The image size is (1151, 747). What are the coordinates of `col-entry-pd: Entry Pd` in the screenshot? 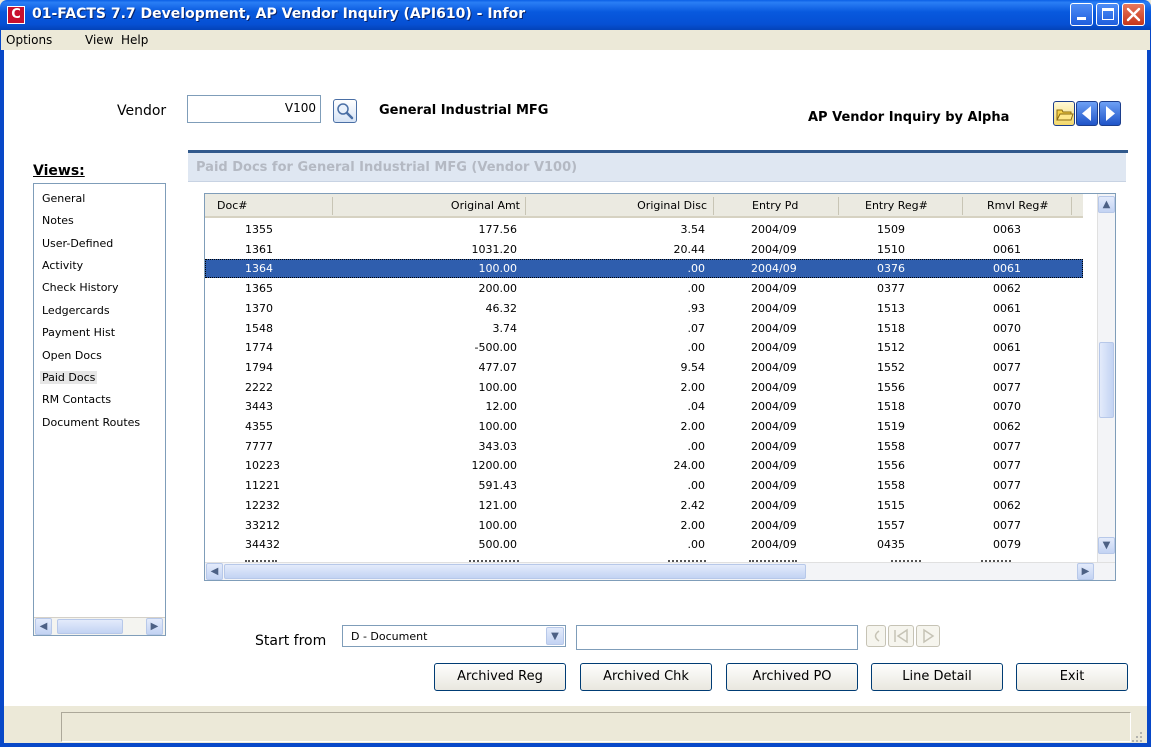 It's located at (775, 205).